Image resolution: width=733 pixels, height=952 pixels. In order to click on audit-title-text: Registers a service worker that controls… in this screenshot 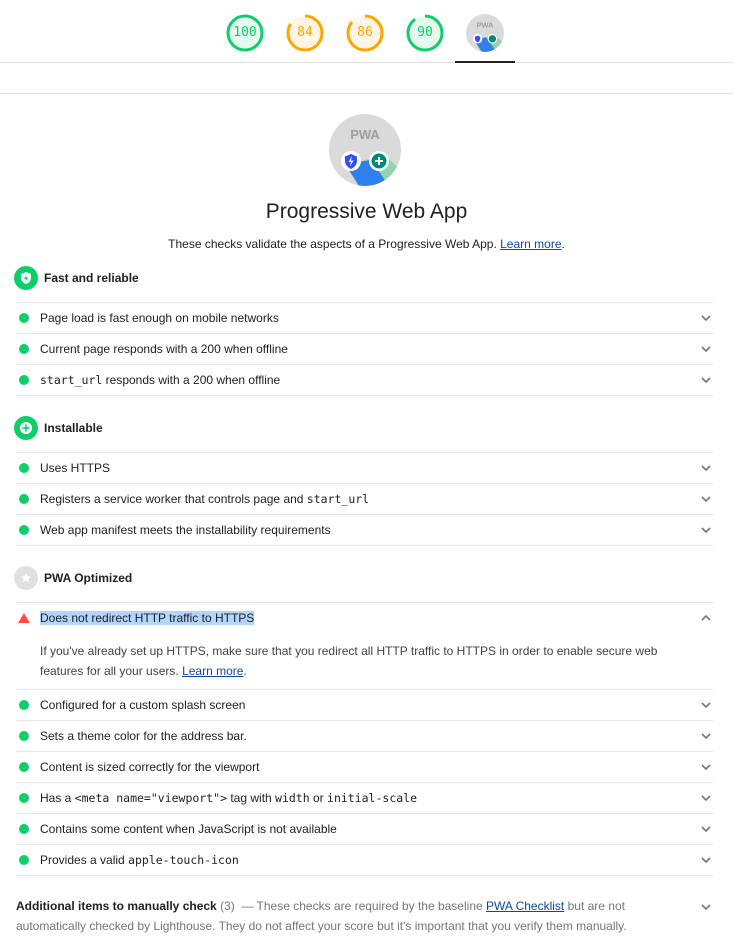, I will do `click(173, 499)`.